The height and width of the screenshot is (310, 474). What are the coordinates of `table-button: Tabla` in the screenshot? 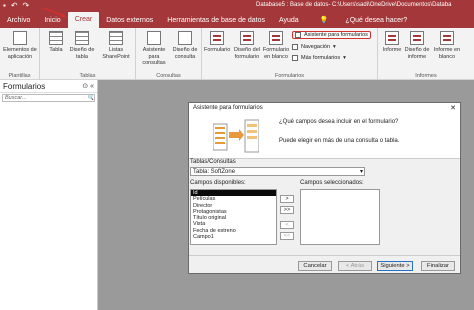 It's located at (56, 42).